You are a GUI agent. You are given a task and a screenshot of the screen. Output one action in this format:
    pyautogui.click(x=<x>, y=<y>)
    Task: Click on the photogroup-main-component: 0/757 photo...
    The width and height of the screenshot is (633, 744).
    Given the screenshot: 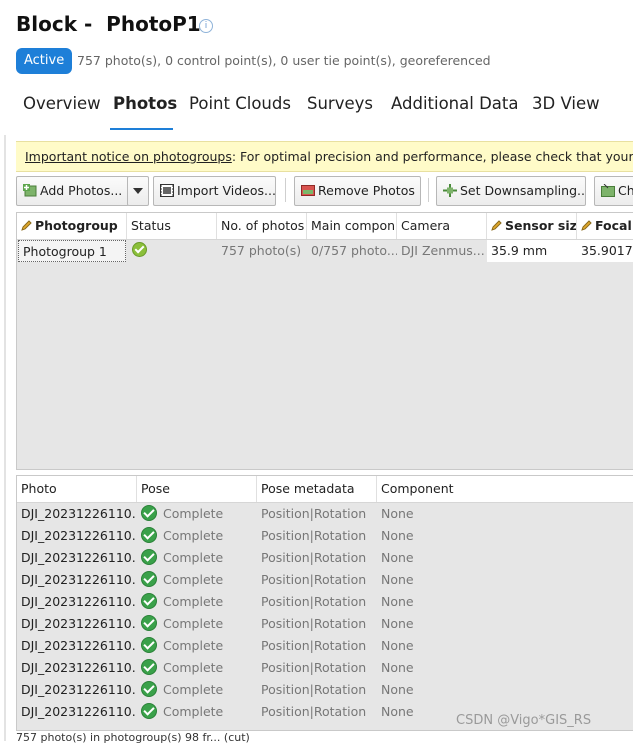 What is the action you would take?
    pyautogui.click(x=354, y=250)
    